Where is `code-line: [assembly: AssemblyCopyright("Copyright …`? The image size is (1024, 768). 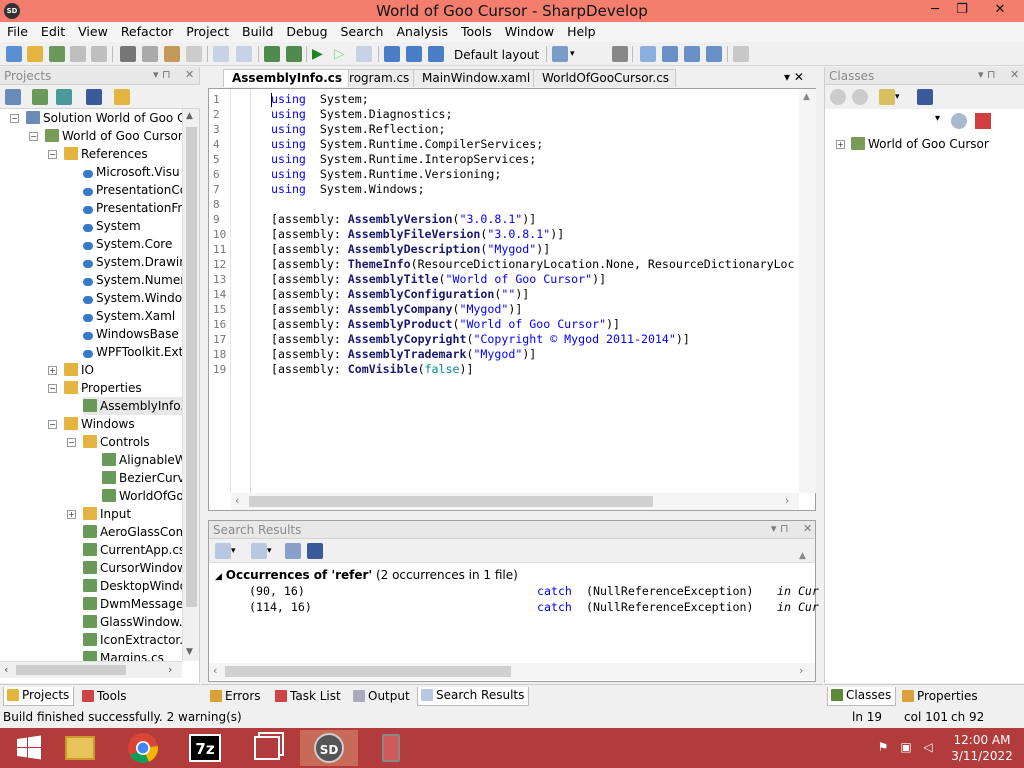 code-line: [assembly: AssemblyCopyright("Copyright … is located at coordinates (480, 339).